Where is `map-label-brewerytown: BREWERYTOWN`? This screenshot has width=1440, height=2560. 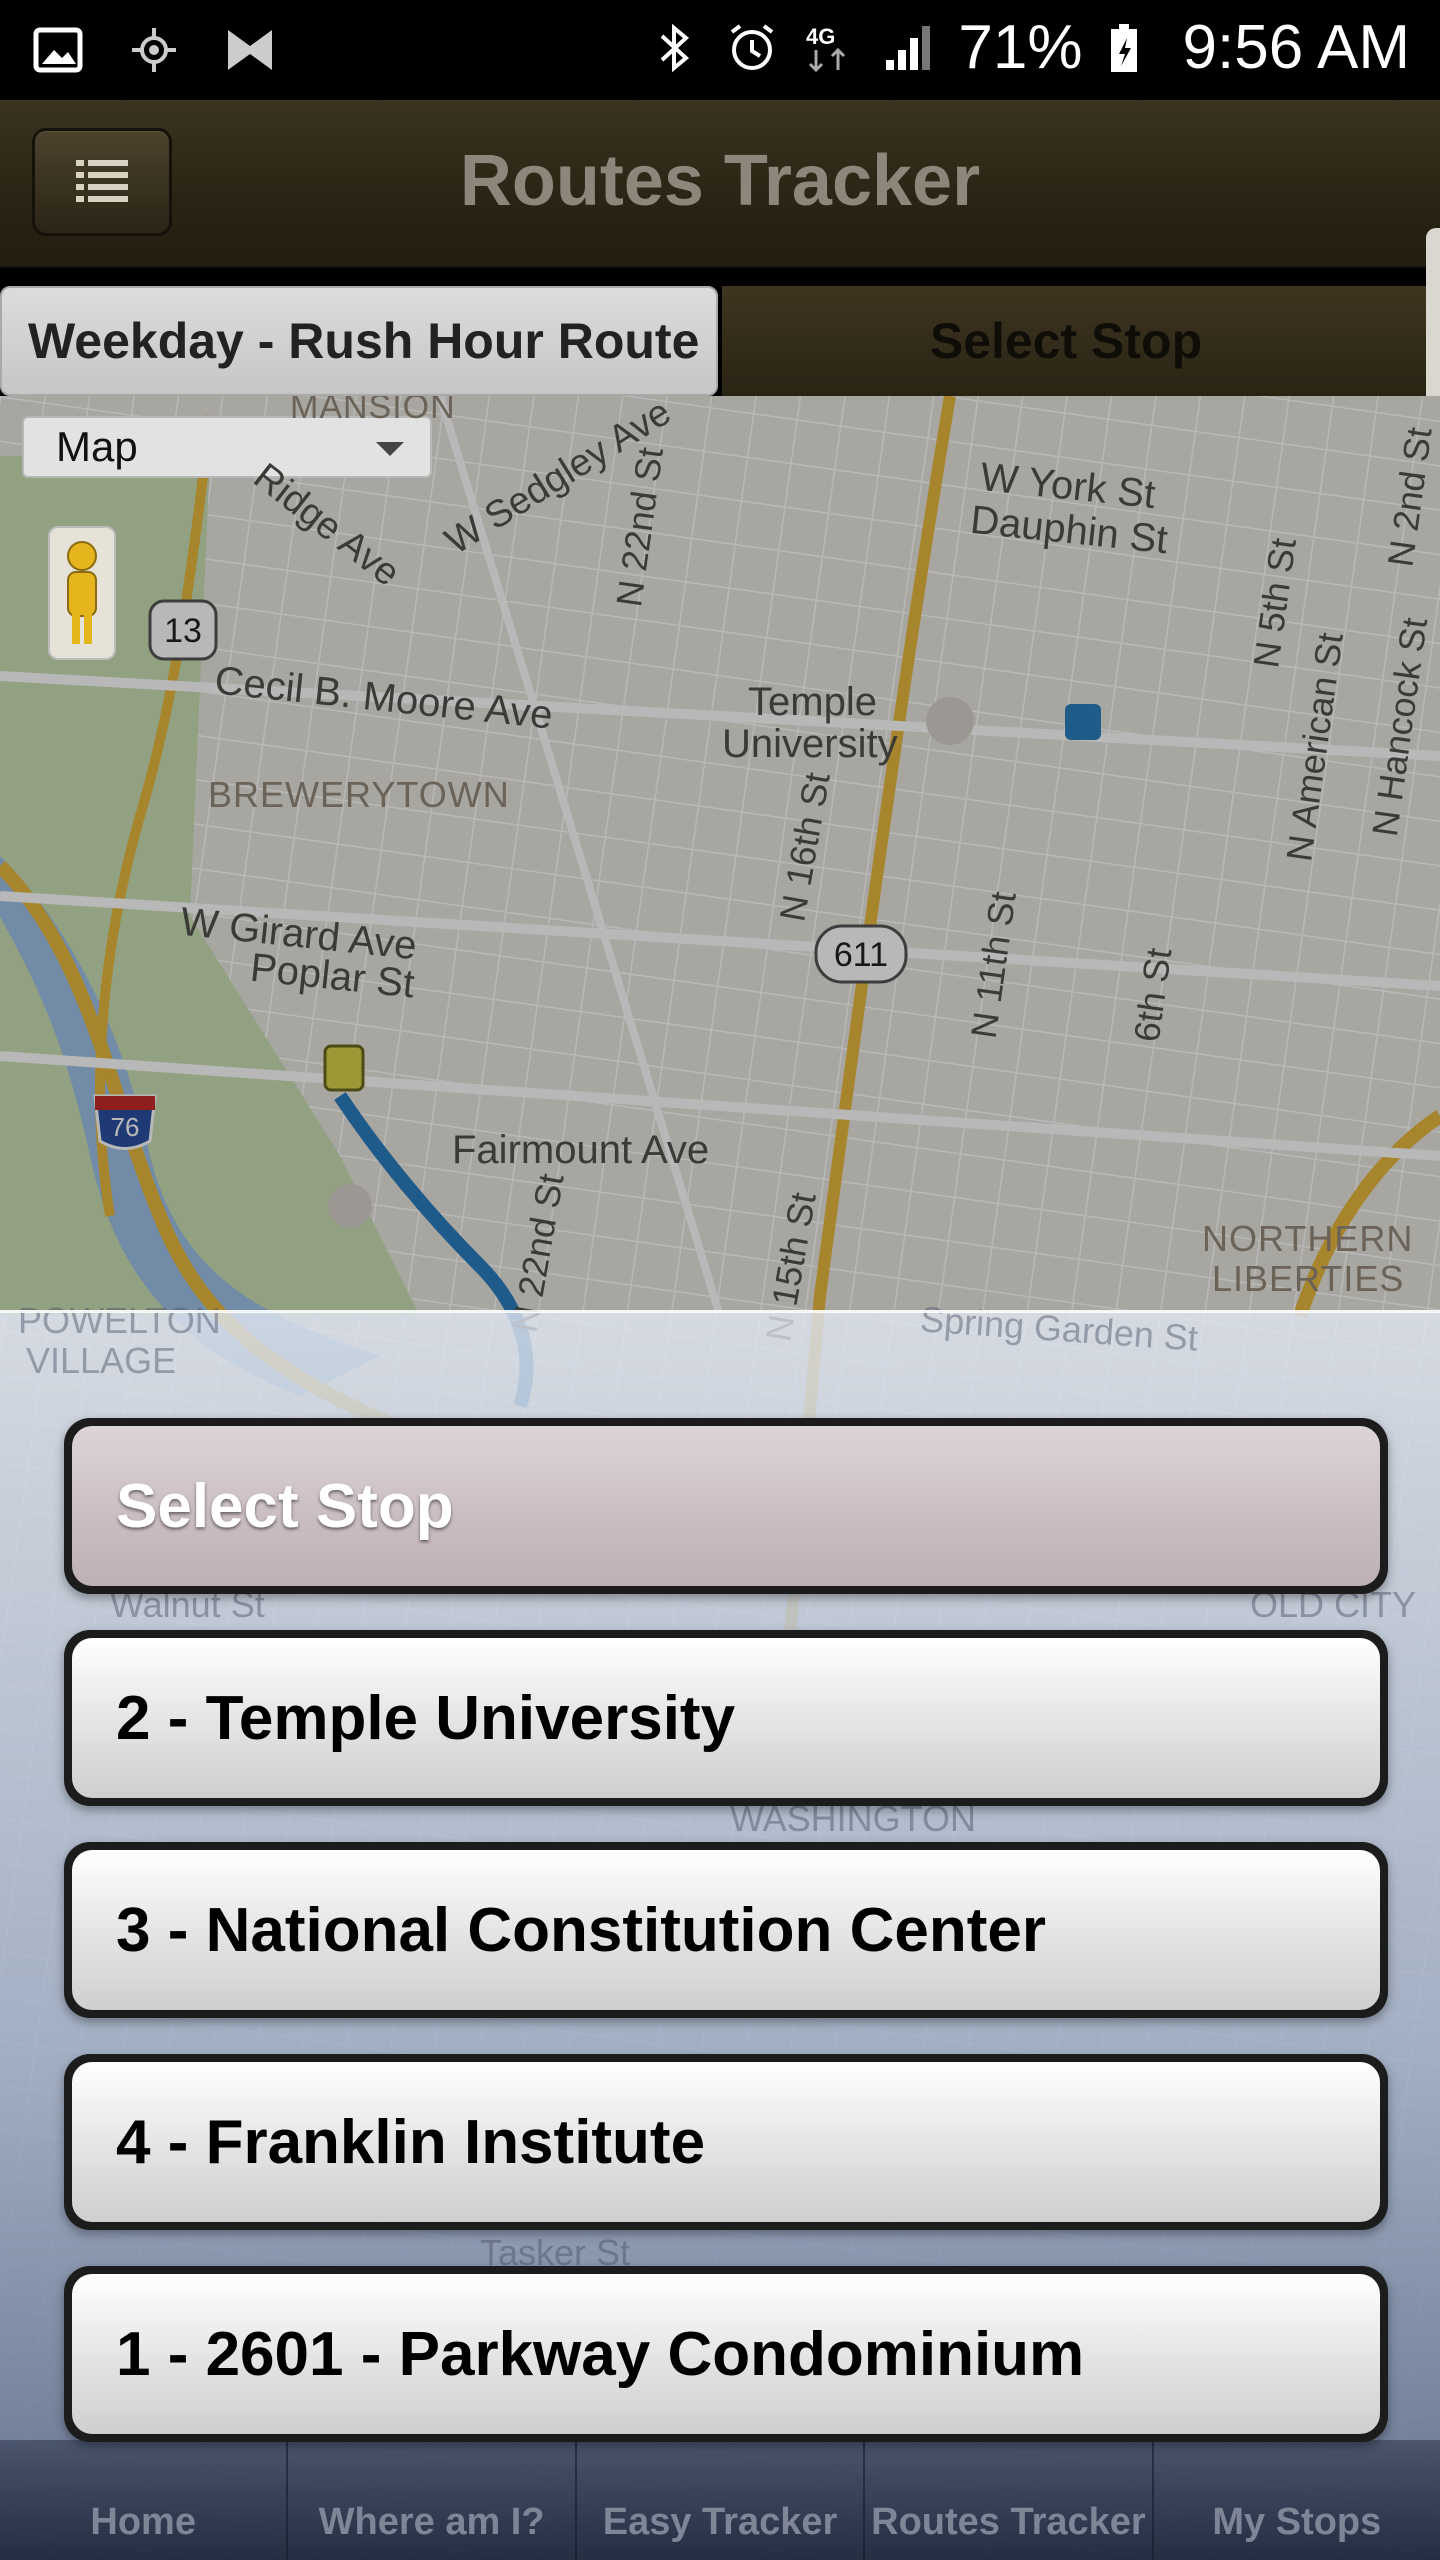 map-label-brewerytown: BREWERYTOWN is located at coordinates (359, 794).